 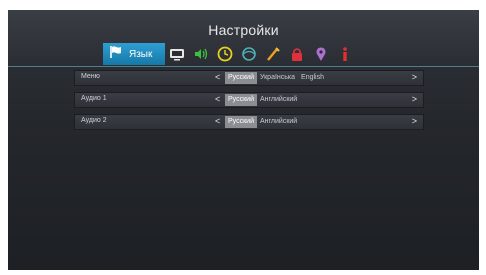 I want to click on setting-row-menu: Меню < Русский Українська English >, so click(x=249, y=78).